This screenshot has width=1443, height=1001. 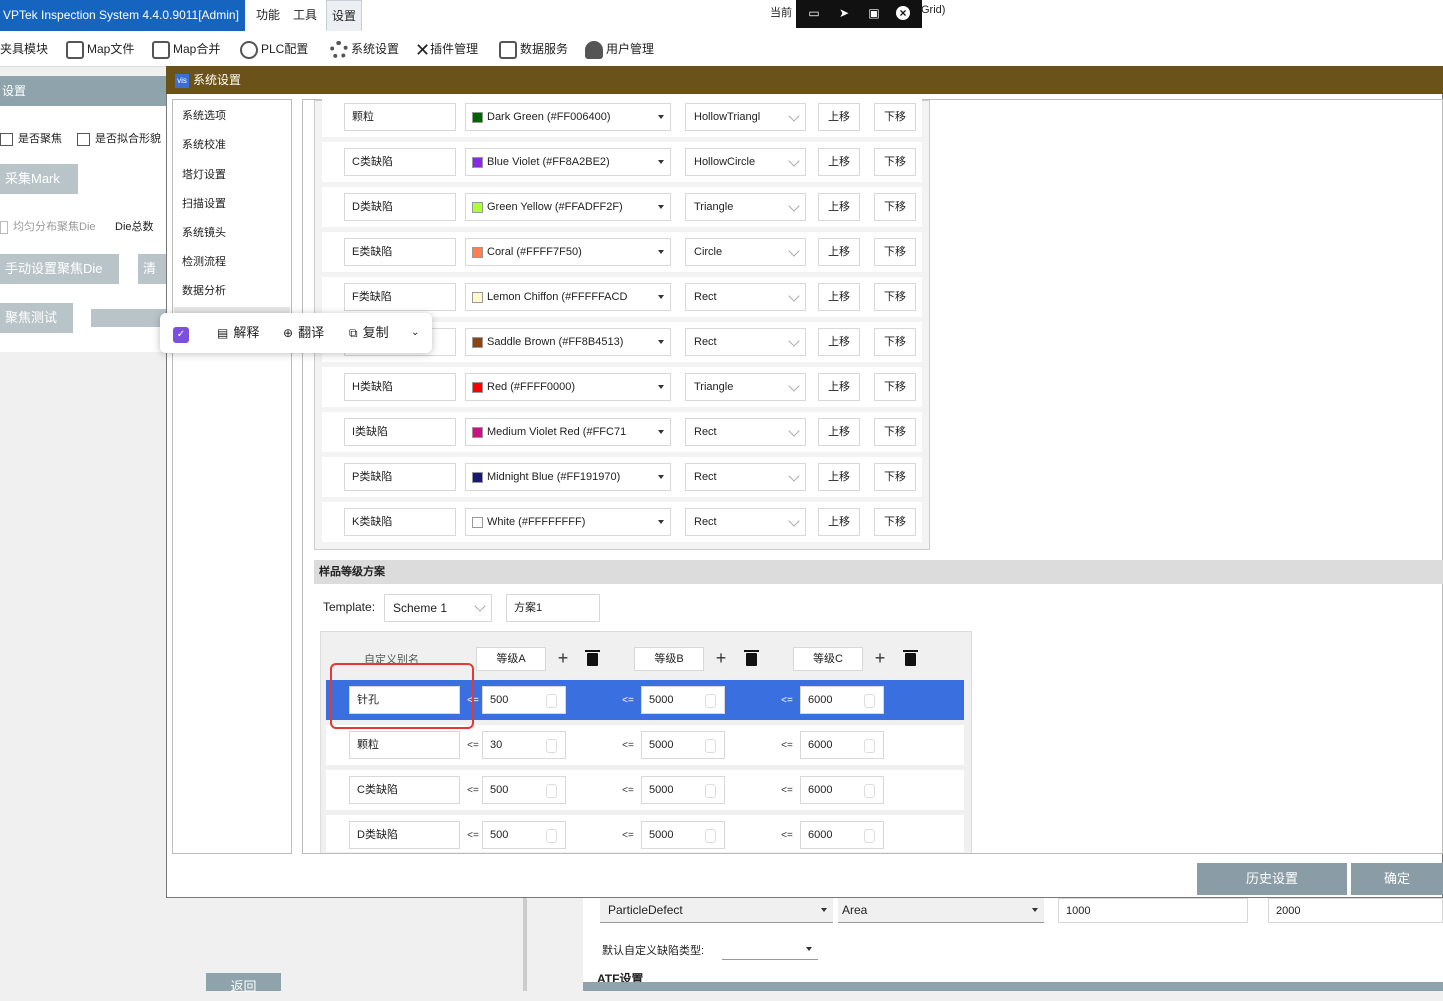 What do you see at coordinates (369, 333) in the screenshot?
I see `popup-copy: ⧉ 复制` at bounding box center [369, 333].